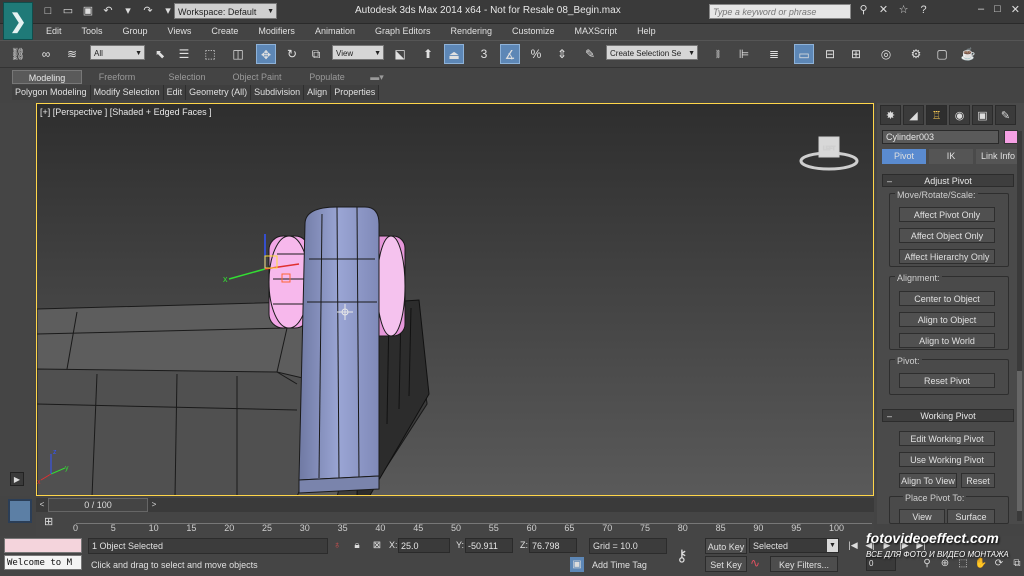 This screenshot has height=576, width=1024. Describe the element at coordinates (377, 545) in the screenshot. I see `absolute-mode-icon: ⊠` at that location.